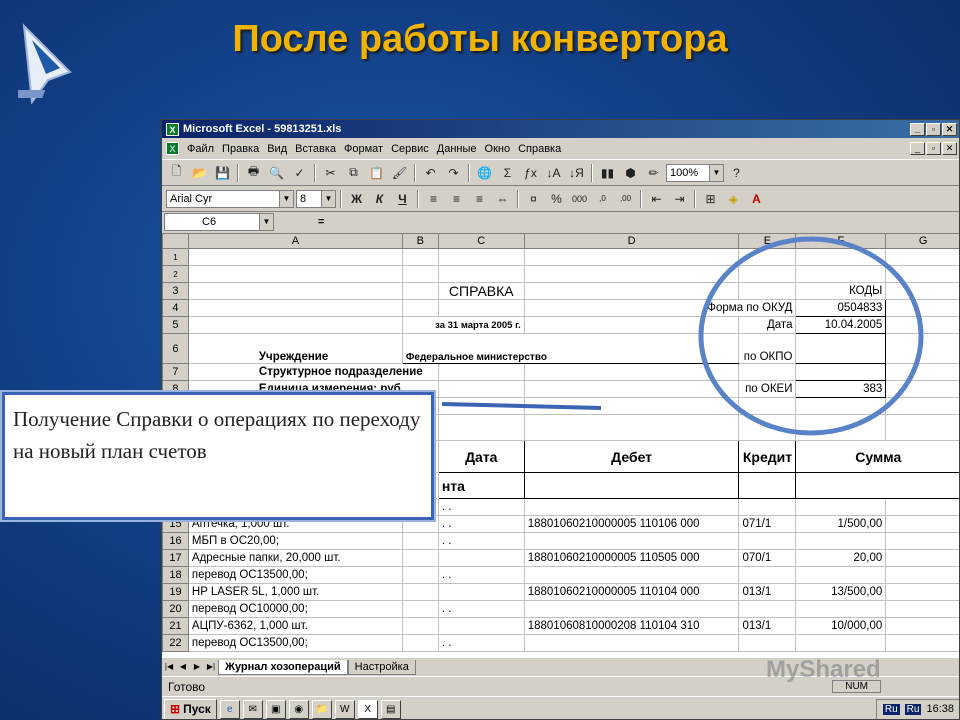 The height and width of the screenshot is (720, 960). What do you see at coordinates (484, 173) in the screenshot?
I see `hyperlink-icon: 🌐` at bounding box center [484, 173].